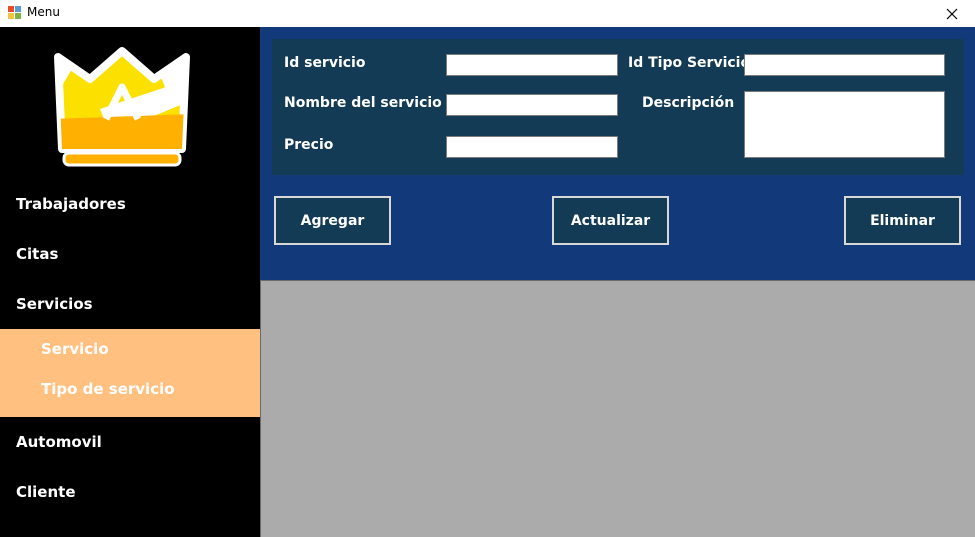 The height and width of the screenshot is (537, 975). I want to click on actualizar-button: Actualizar, so click(610, 220).